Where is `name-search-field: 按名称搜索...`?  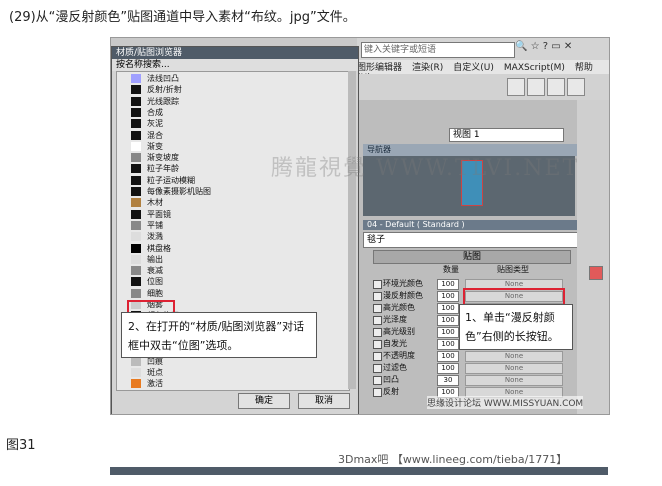
name-search-field: 按名称搜索... is located at coordinates (235, 65).